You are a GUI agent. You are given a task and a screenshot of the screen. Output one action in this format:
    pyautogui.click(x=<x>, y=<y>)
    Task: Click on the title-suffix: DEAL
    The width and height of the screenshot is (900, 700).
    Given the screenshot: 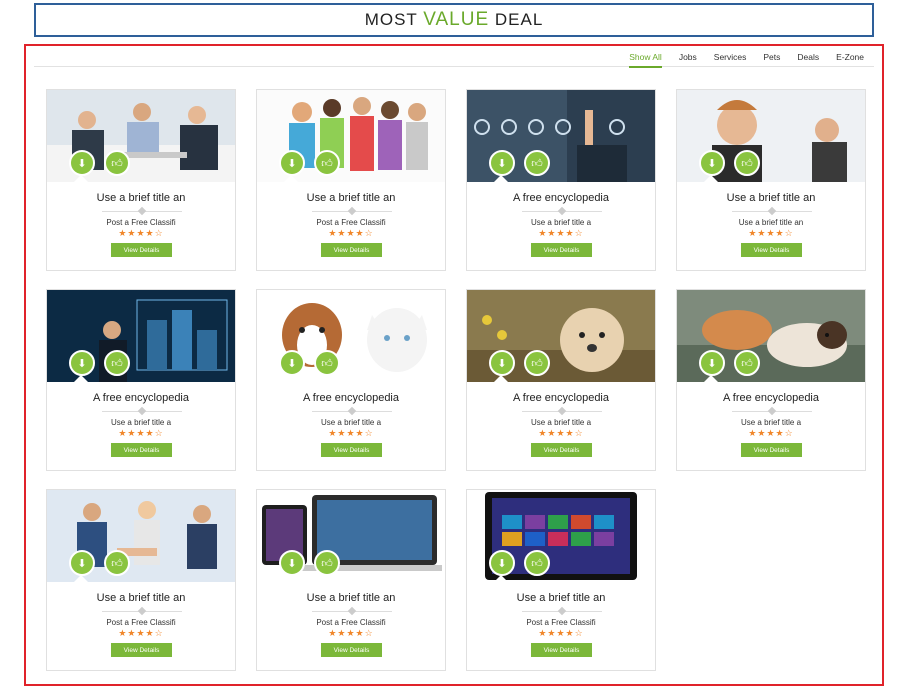 What is the action you would take?
    pyautogui.click(x=516, y=19)
    